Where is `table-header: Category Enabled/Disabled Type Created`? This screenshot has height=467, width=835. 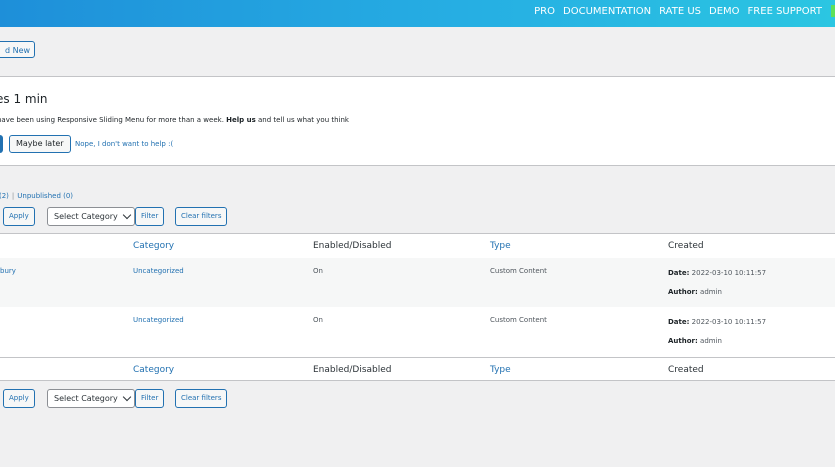 table-header: Category Enabled/Disabled Type Created is located at coordinates (417, 246).